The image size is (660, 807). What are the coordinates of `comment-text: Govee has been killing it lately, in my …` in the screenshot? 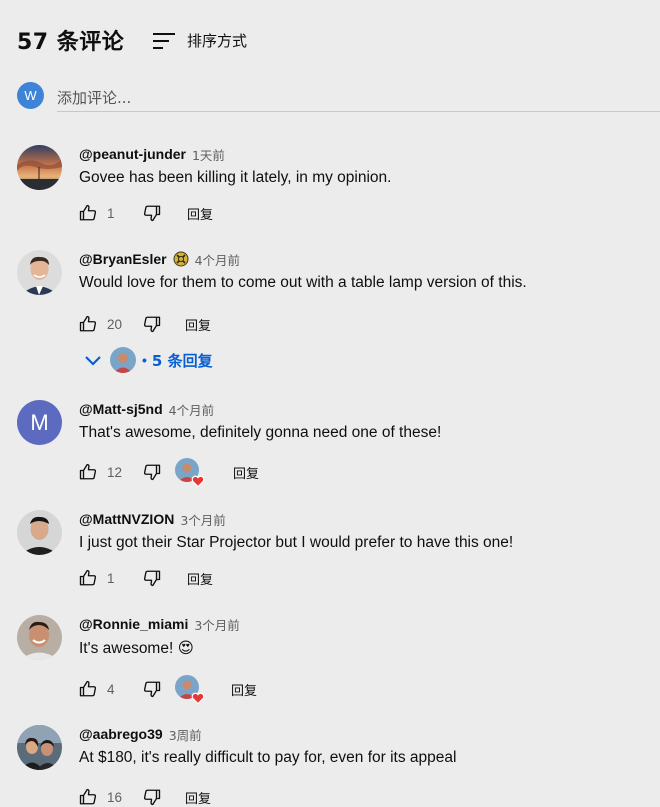 It's located at (235, 177).